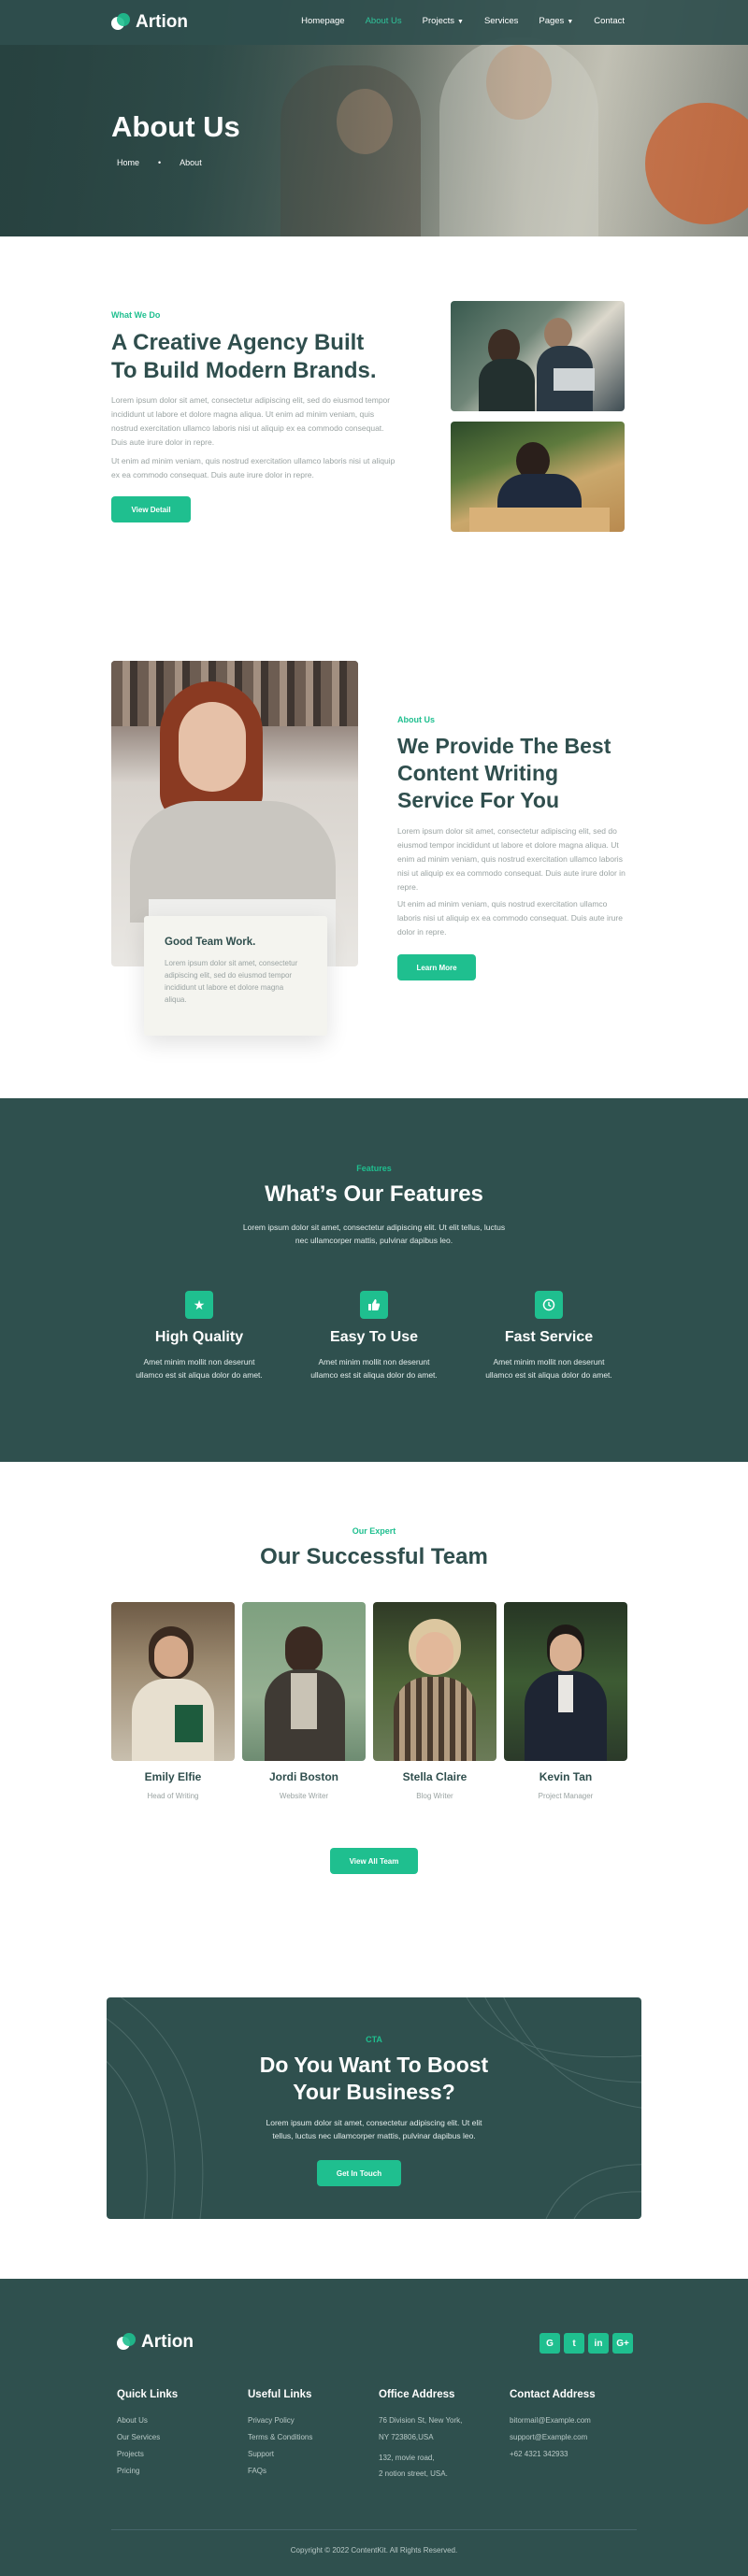 This screenshot has width=748, height=2576. Describe the element at coordinates (211, 942) in the screenshot. I see `card-title: Good Team Work.` at that location.